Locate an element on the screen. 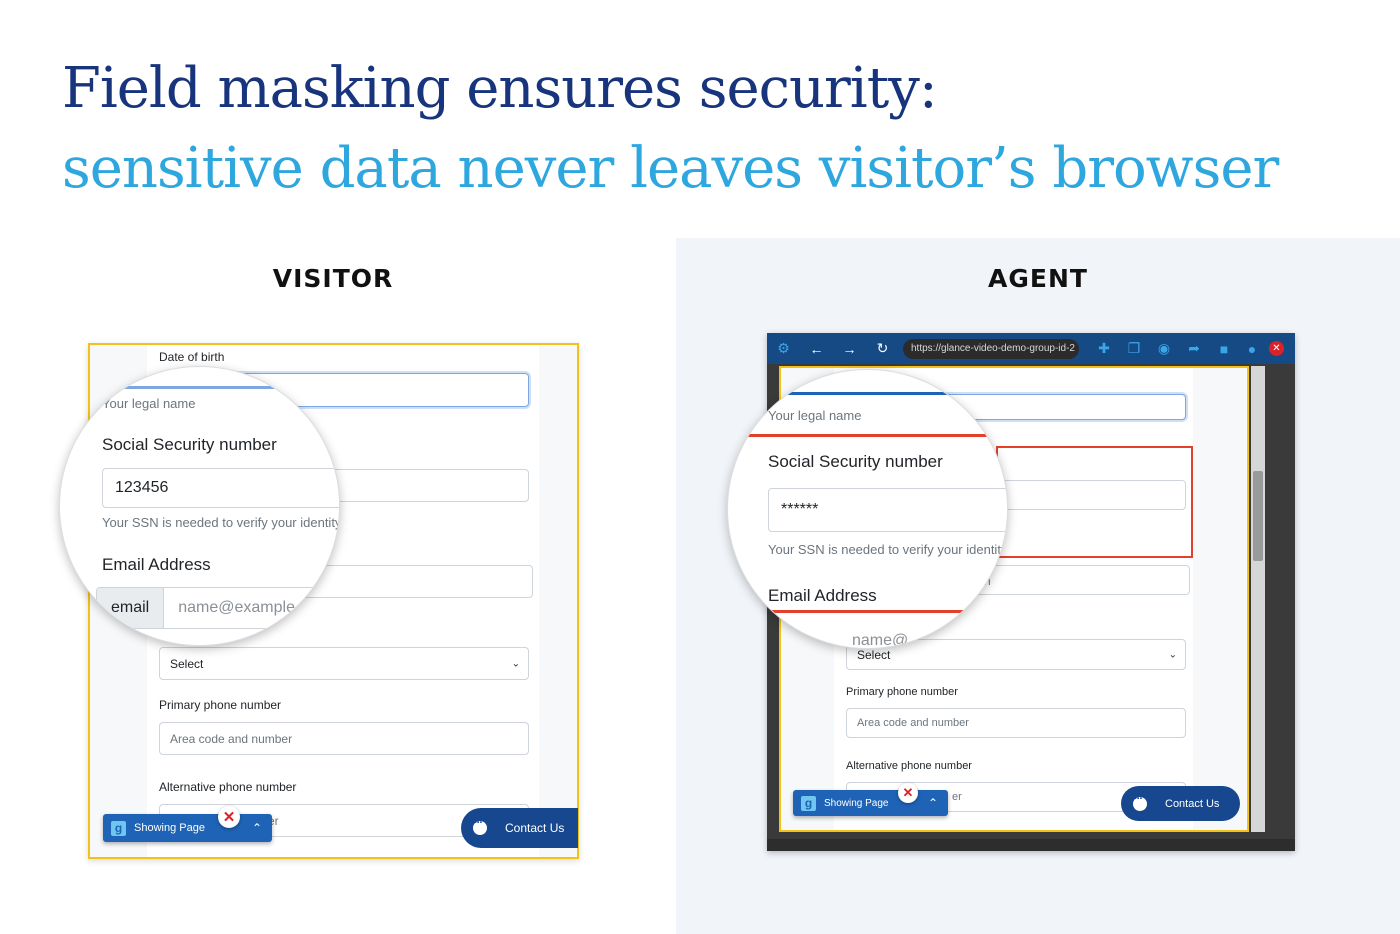 The width and height of the screenshot is (1400, 934). reload-icon: ↻ is located at coordinates (882, 348).